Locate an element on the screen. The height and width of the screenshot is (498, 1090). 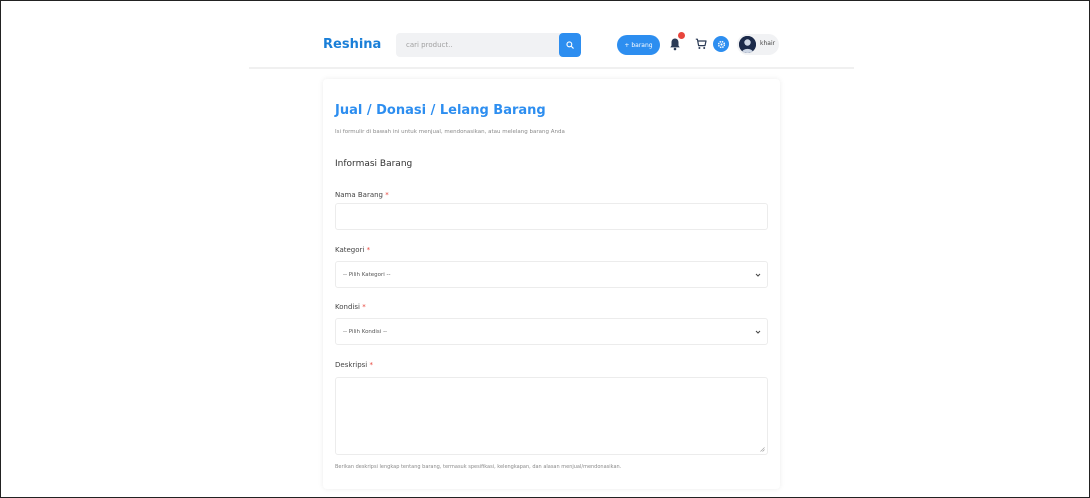
deskripsi-textarea is located at coordinates (551, 416).